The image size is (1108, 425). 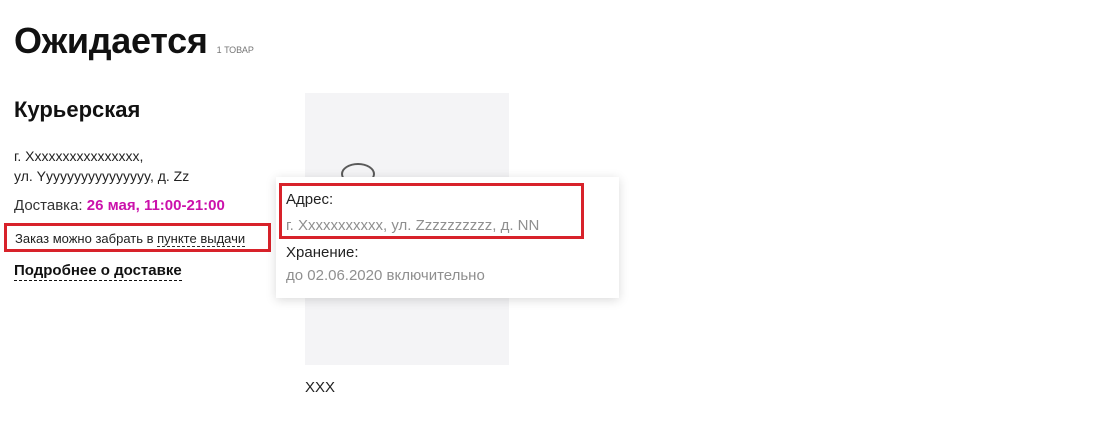 What do you see at coordinates (235, 50) in the screenshot?
I see `item-count: 1 ТОВАР` at bounding box center [235, 50].